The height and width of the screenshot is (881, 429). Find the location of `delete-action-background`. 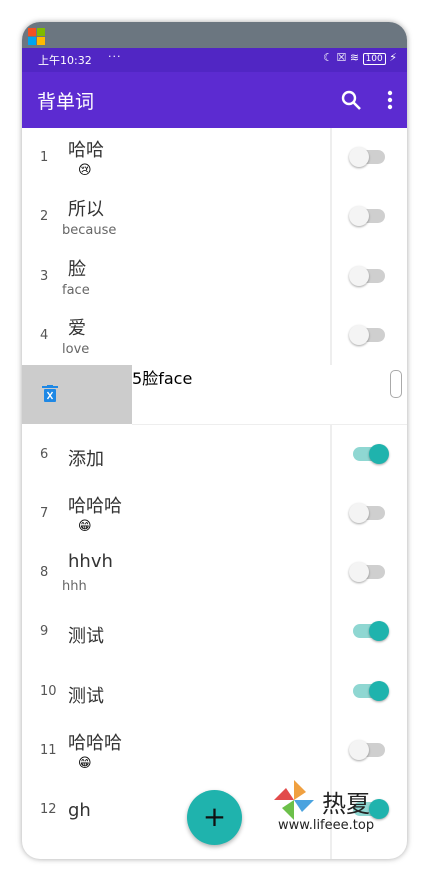

delete-action-background is located at coordinates (77, 395).